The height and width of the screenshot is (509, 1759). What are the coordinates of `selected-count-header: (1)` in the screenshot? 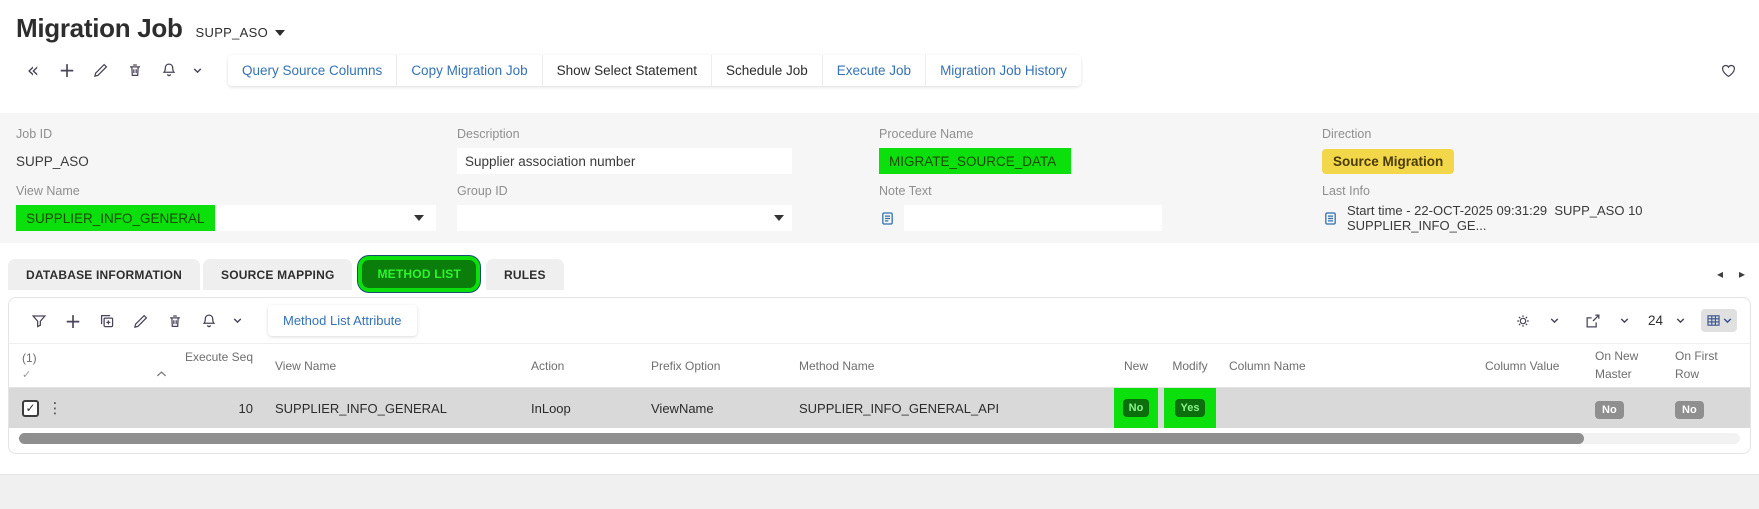 It's located at (29, 358).